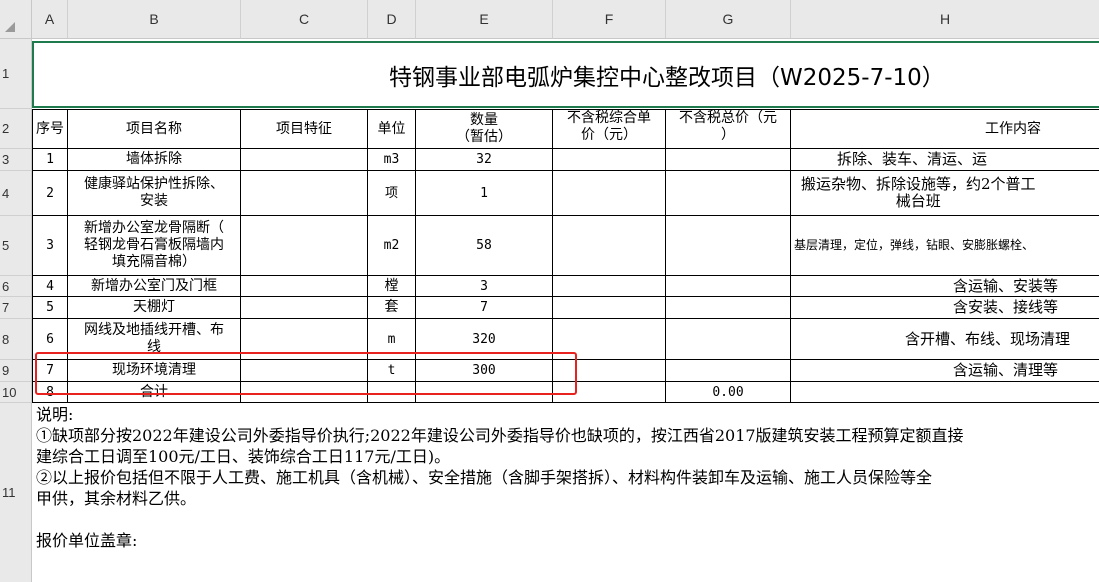  I want to click on header-work: 工作内容, so click(945, 129).